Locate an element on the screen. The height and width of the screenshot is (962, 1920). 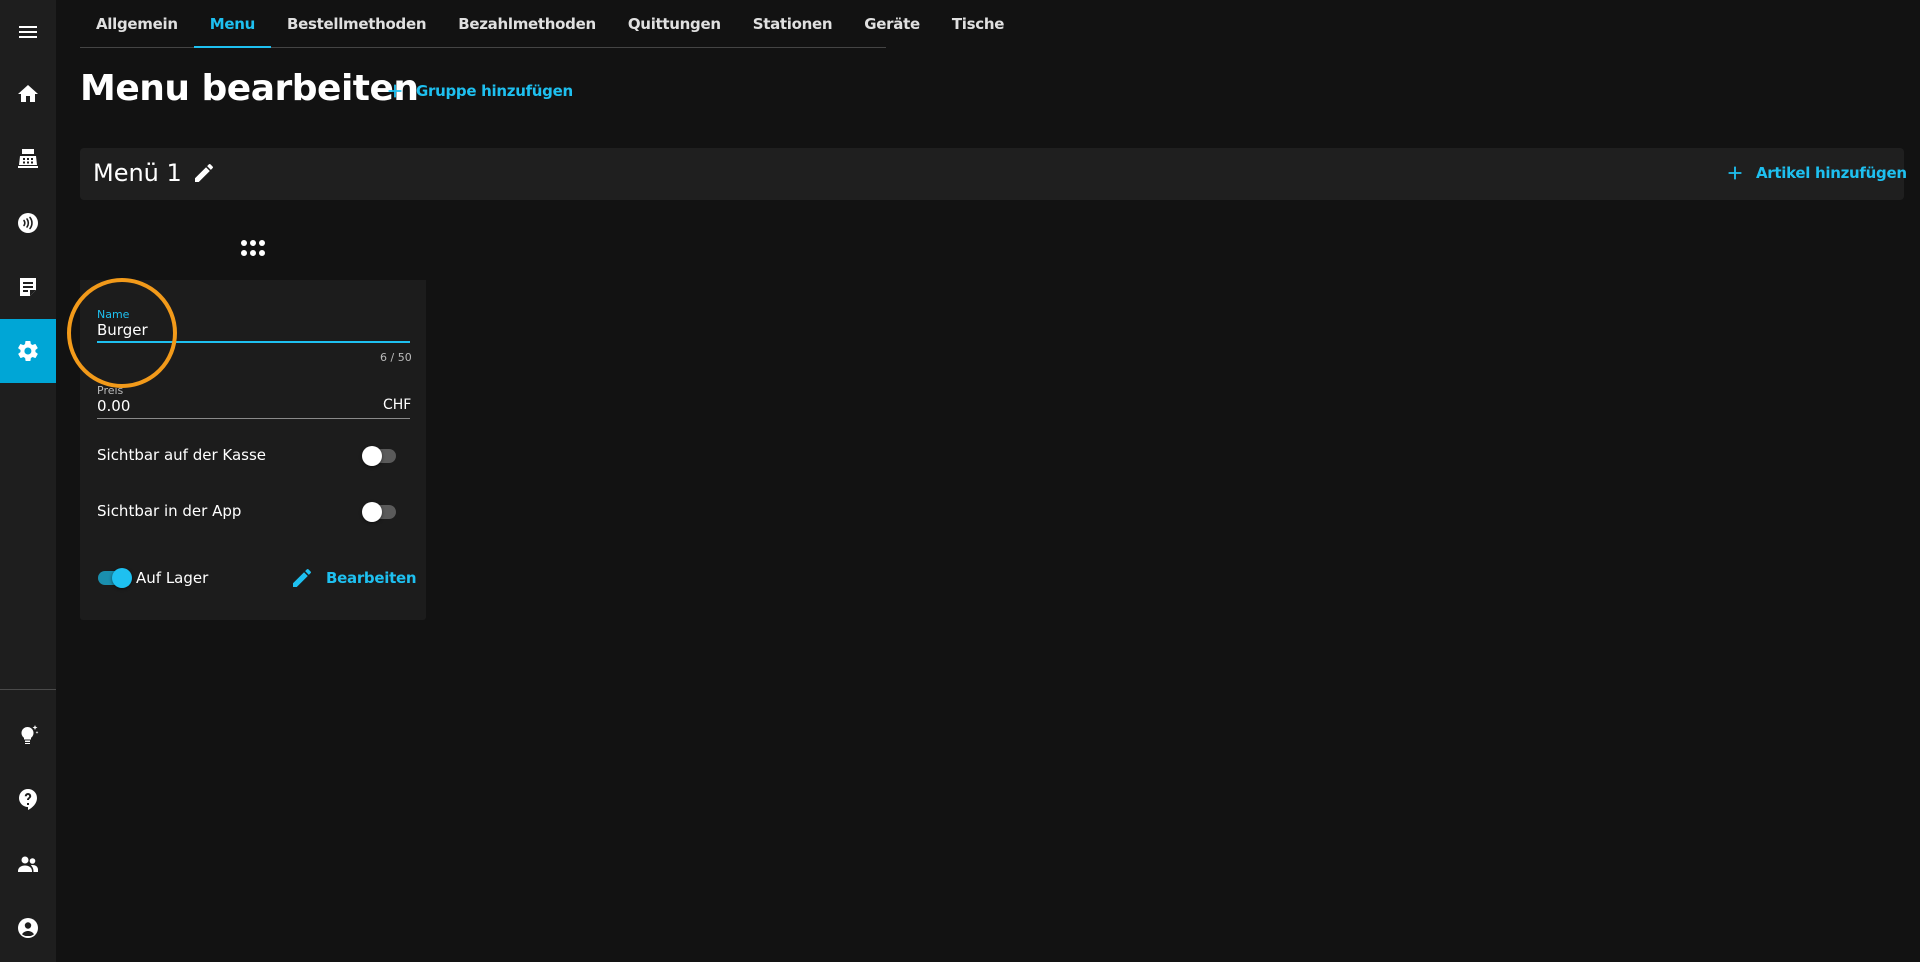
receipt-icon is located at coordinates (28, 287).